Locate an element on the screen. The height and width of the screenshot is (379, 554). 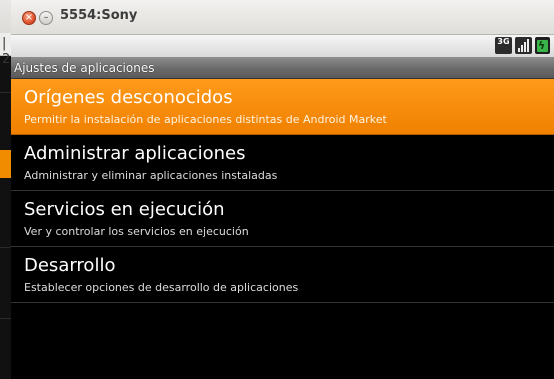
network-3g-icon: 3G is located at coordinates (503, 45).